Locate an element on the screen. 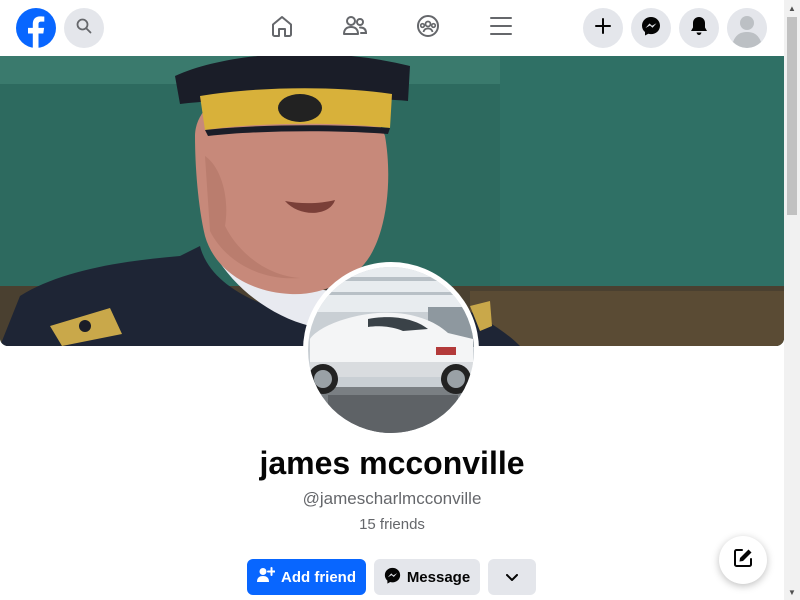 This screenshot has width=800, height=600. groups-icon is located at coordinates (428, 28).